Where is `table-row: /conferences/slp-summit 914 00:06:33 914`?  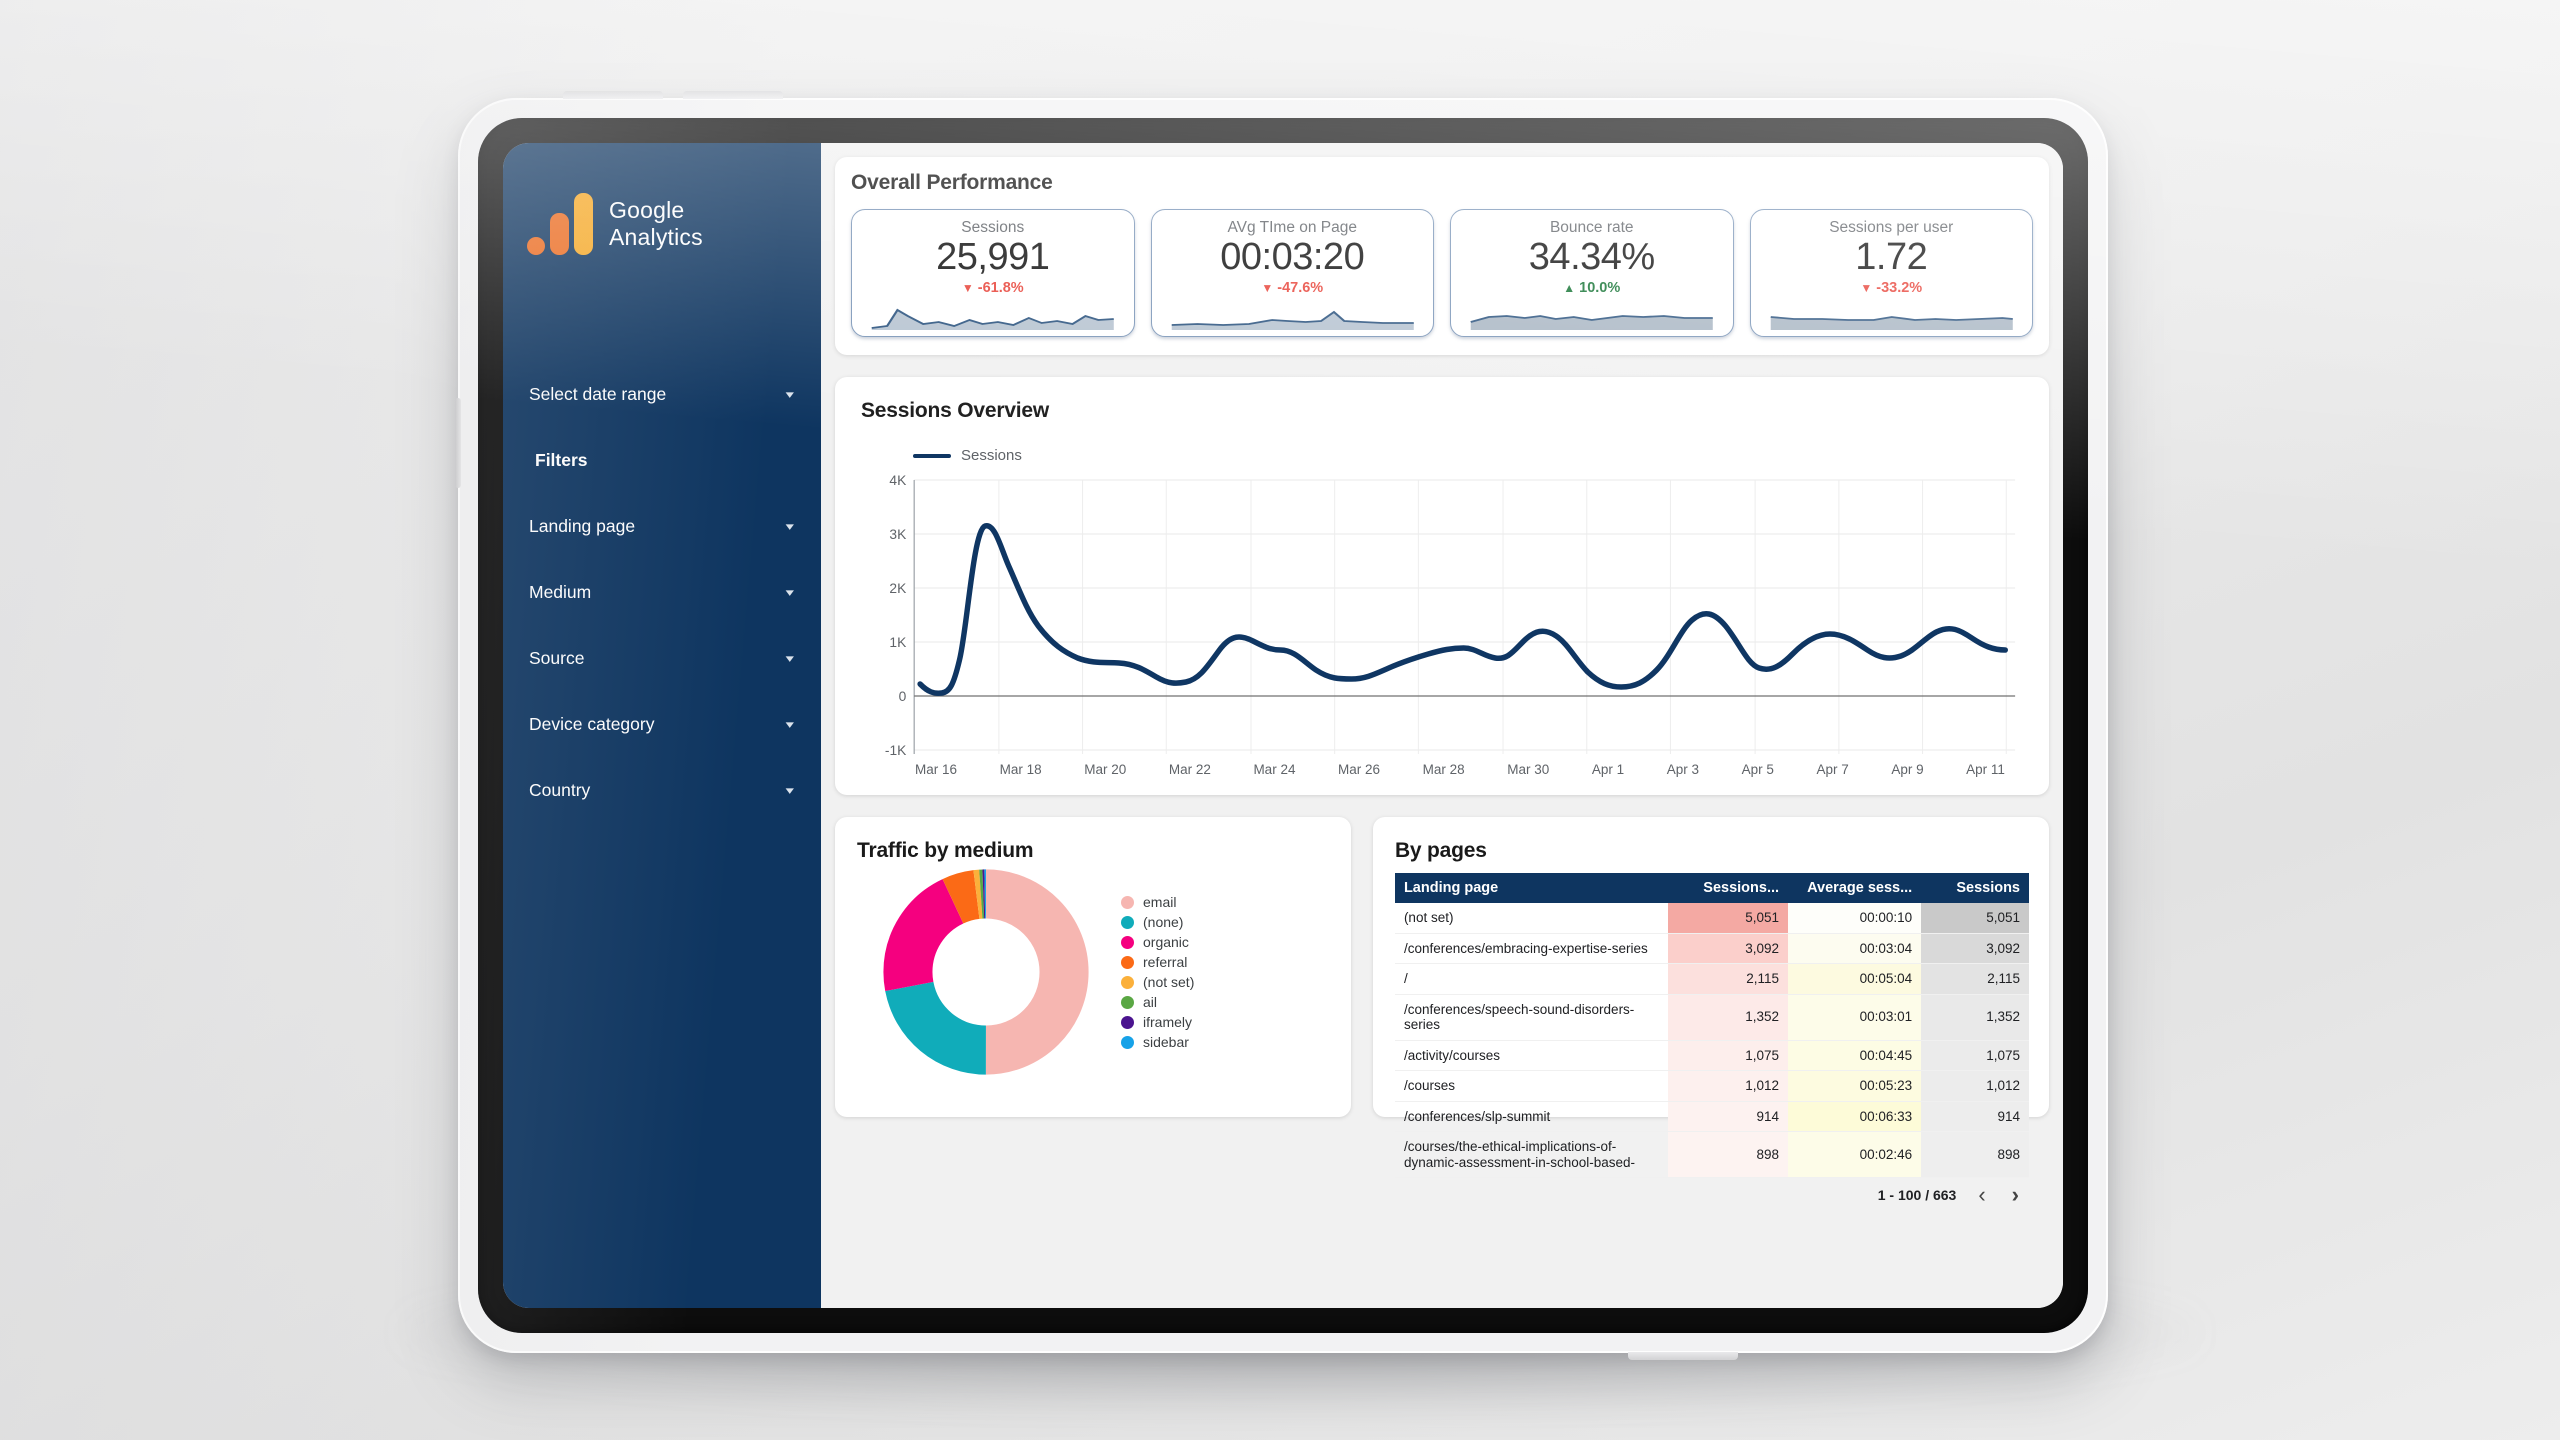
table-row: /conferences/slp-summit 914 00:06:33 914 is located at coordinates (1711, 1117).